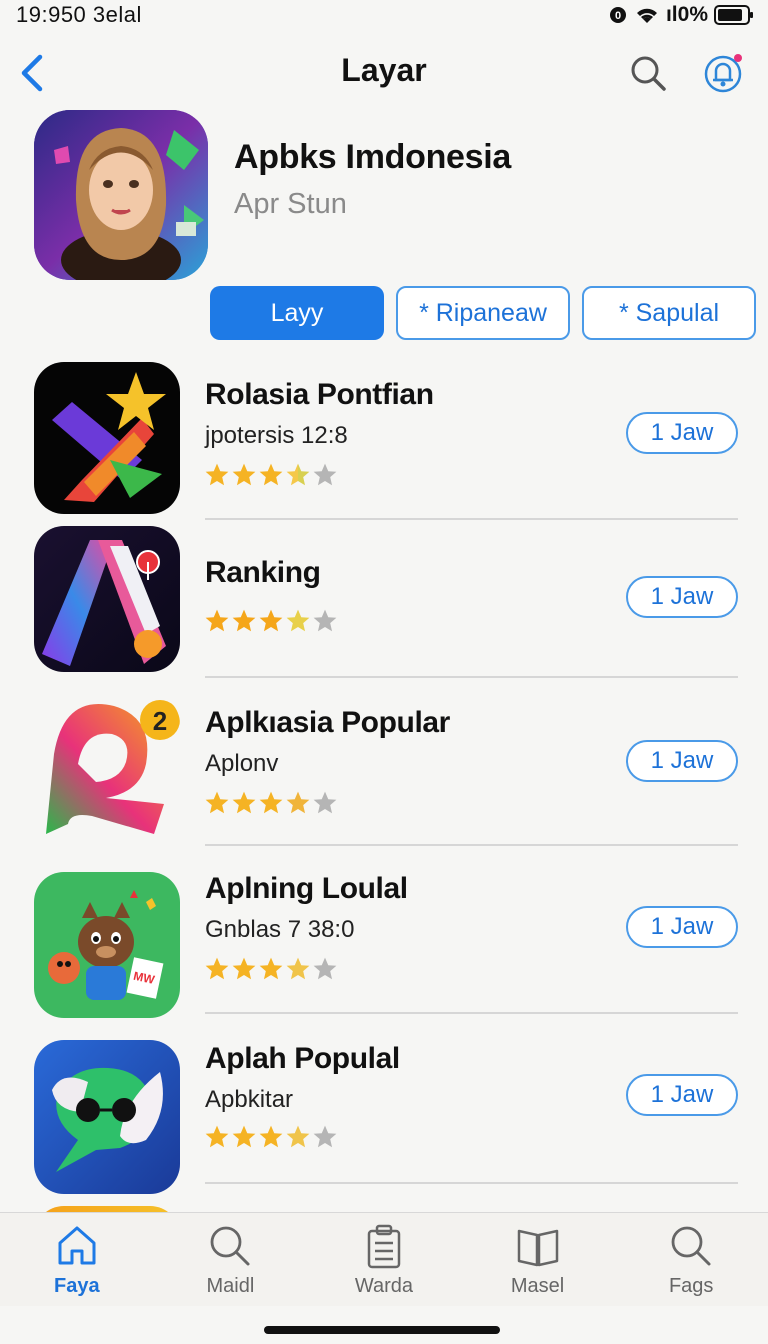 This screenshot has width=768, height=1344. I want to click on status-bar: 19:950 3elal 0 ıl0%, so click(384, 15).